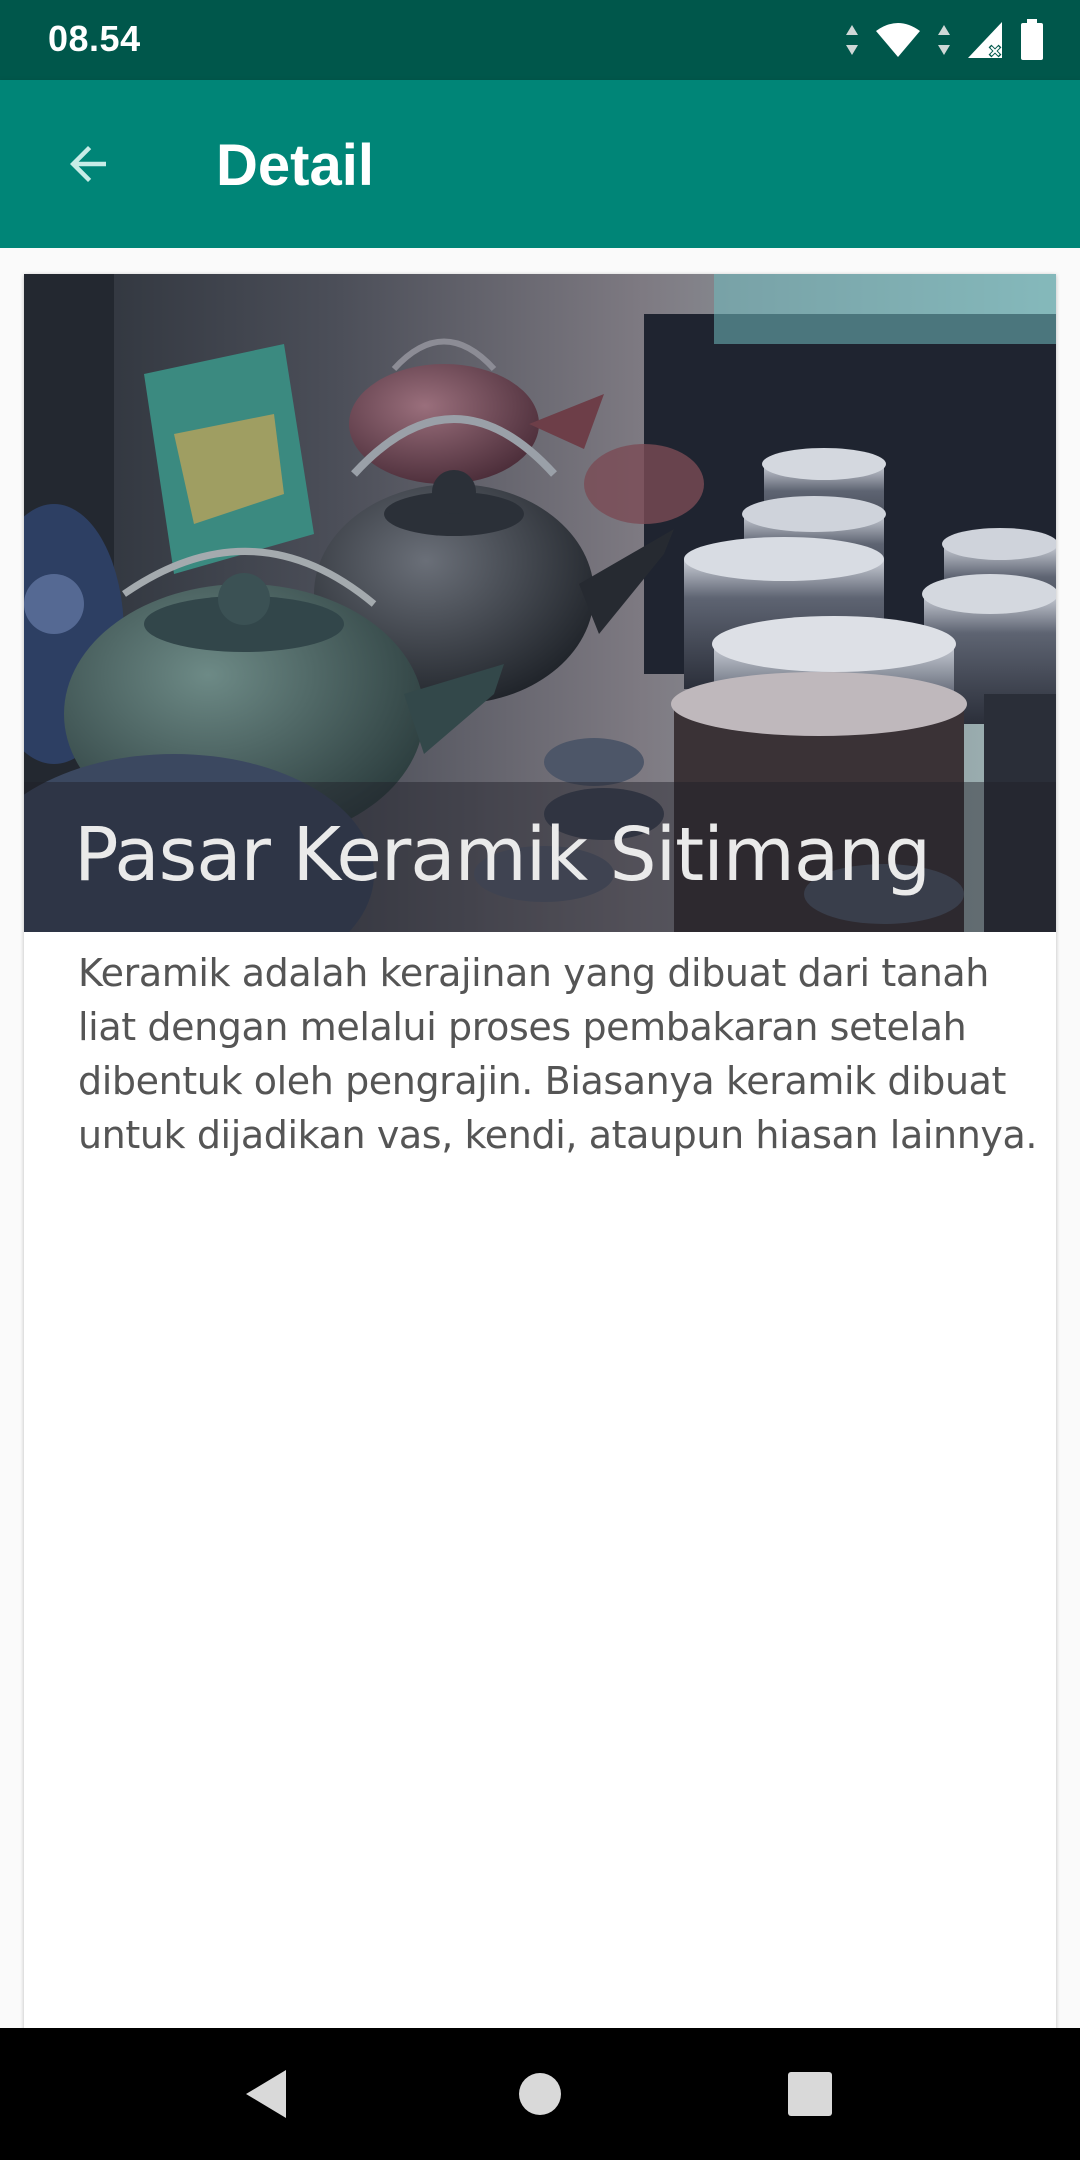 The image size is (1080, 2160). Describe the element at coordinates (1032, 39) in the screenshot. I see `battery-icon` at that location.